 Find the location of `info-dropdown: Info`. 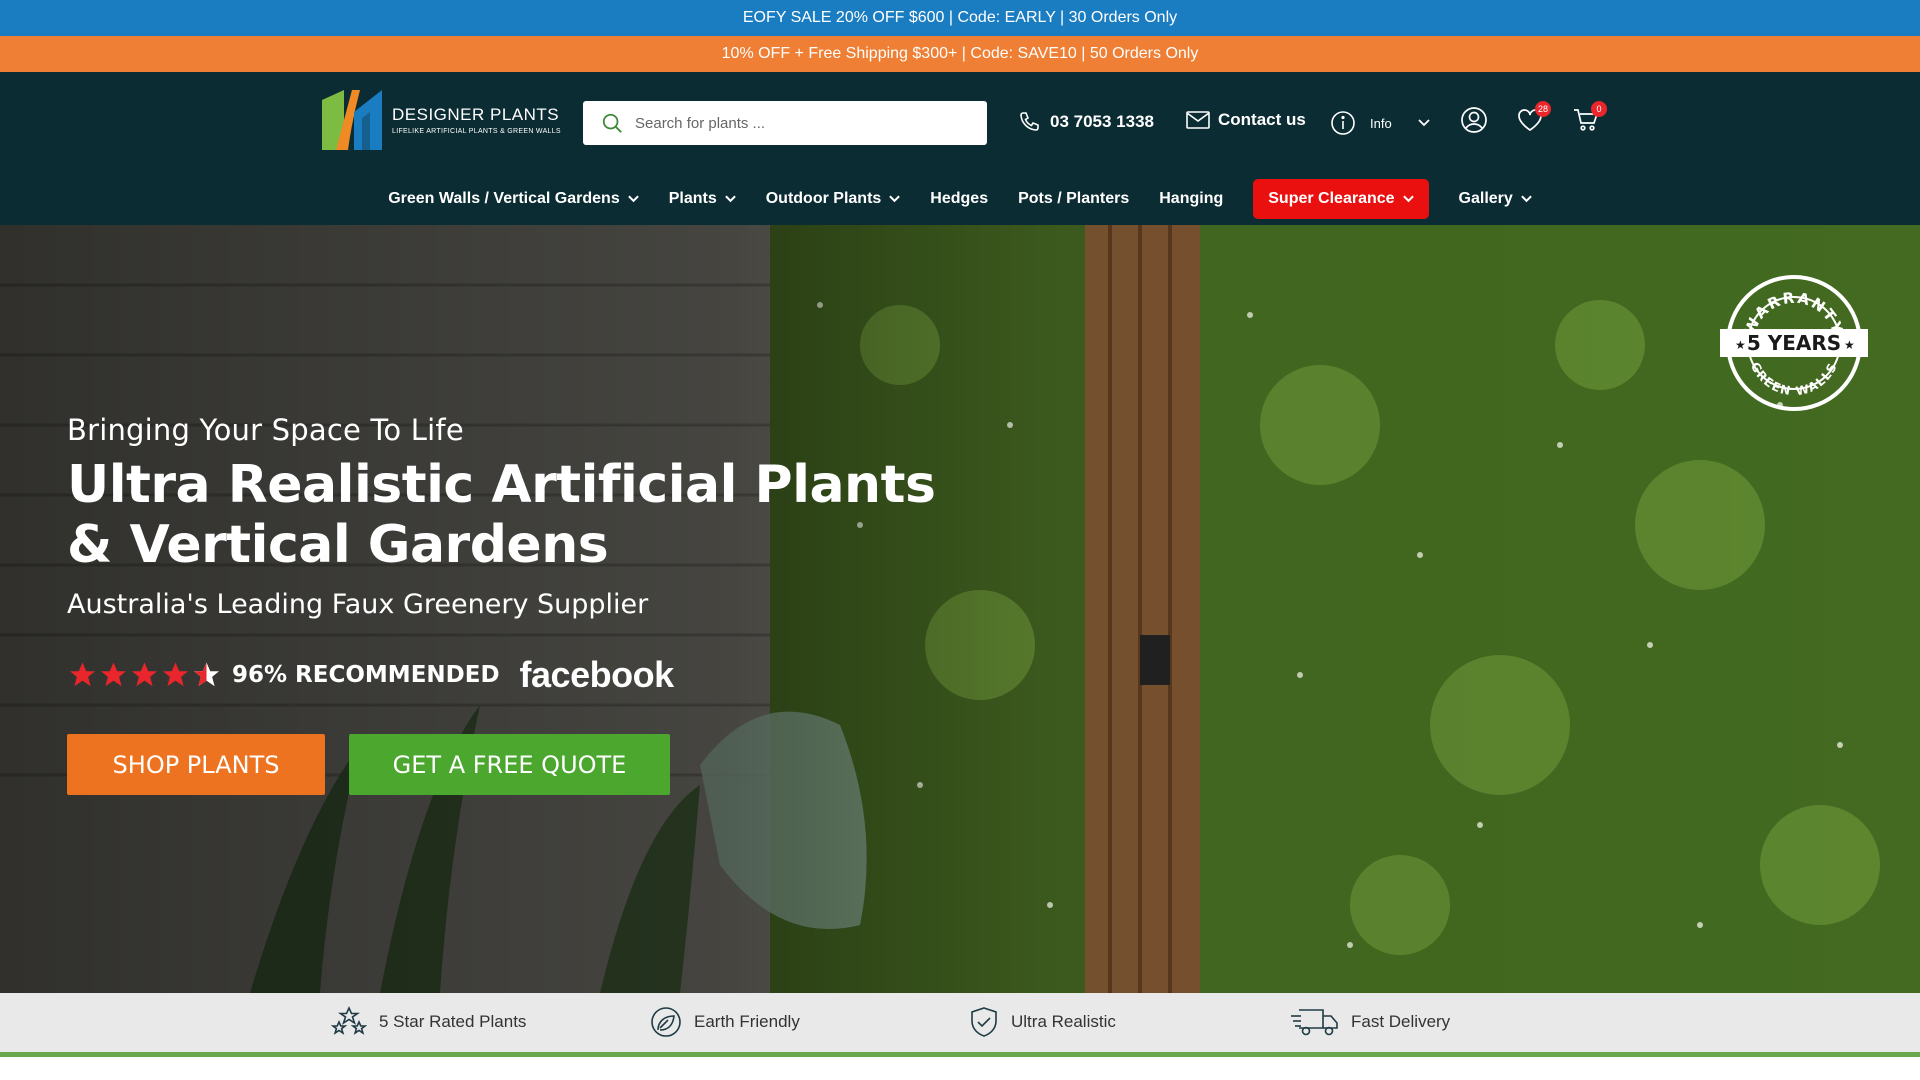

info-dropdown: Info is located at coordinates (1380, 123).